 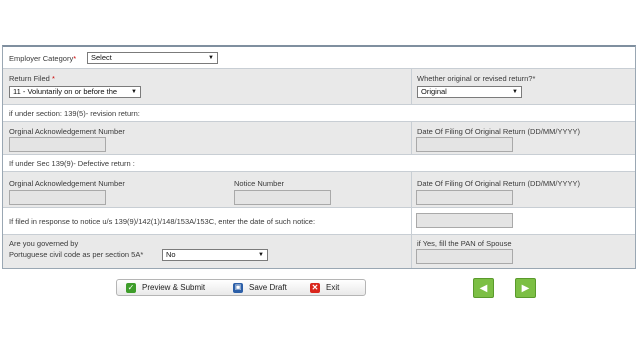 I want to click on next-page-button: ▶, so click(x=525, y=288).